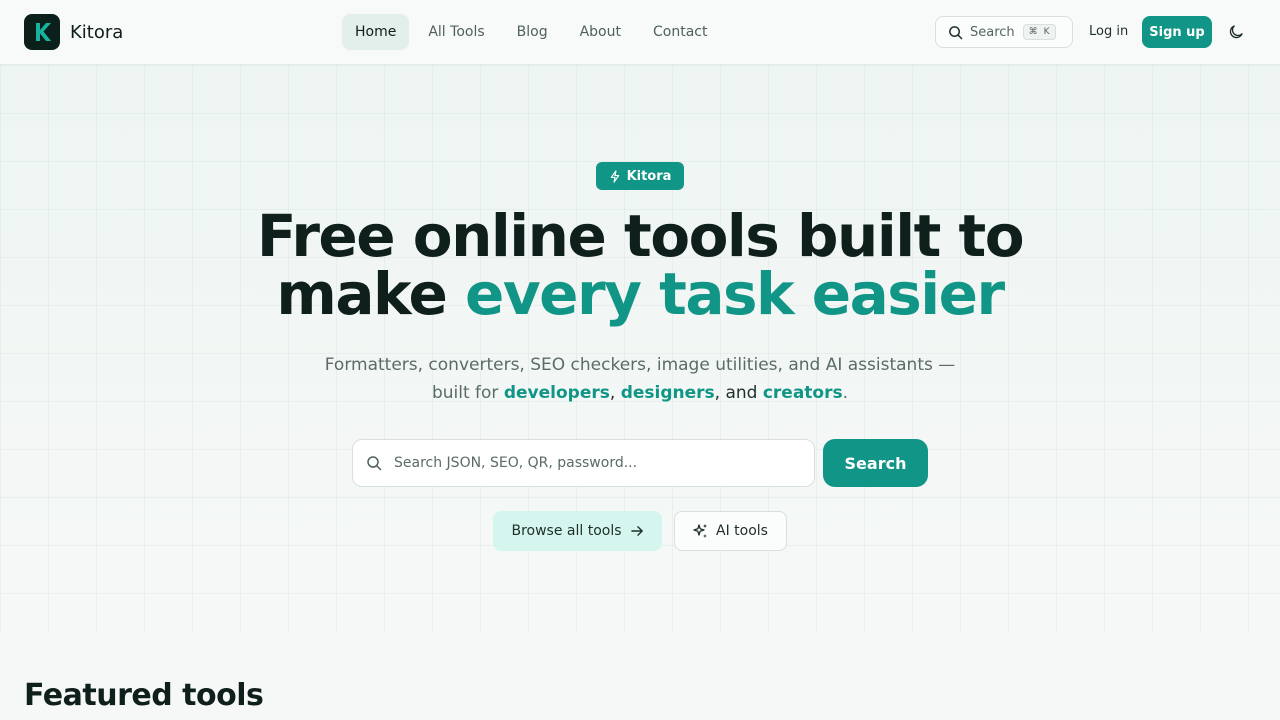  I want to click on headline-accent: every task easier, so click(735, 294).